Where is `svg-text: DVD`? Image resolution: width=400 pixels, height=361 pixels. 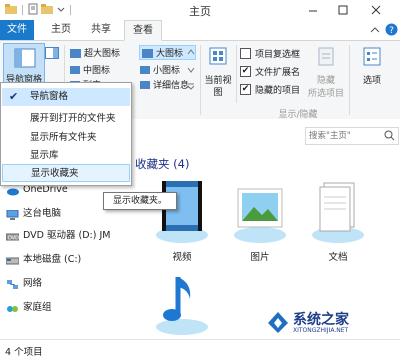 svg-text: DVD is located at coordinates (13, 238).